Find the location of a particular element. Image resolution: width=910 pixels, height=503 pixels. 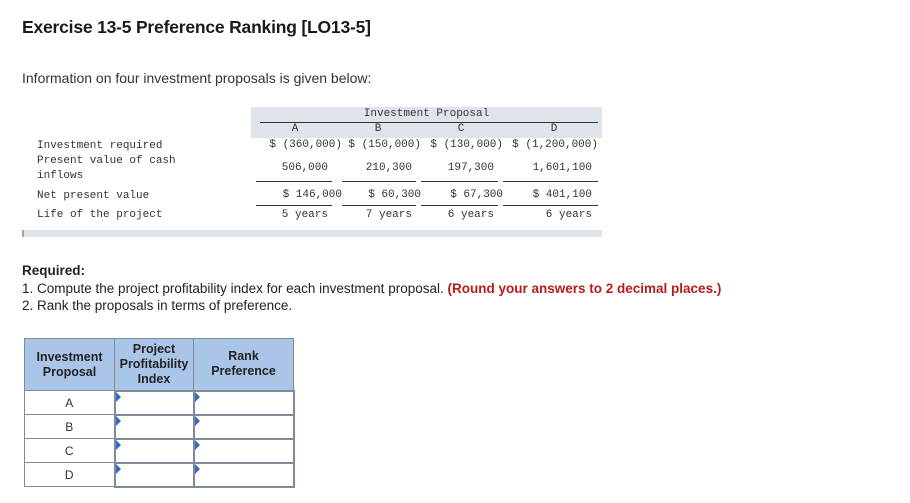

header-rank-preference-line2: Preference is located at coordinates (243, 371).